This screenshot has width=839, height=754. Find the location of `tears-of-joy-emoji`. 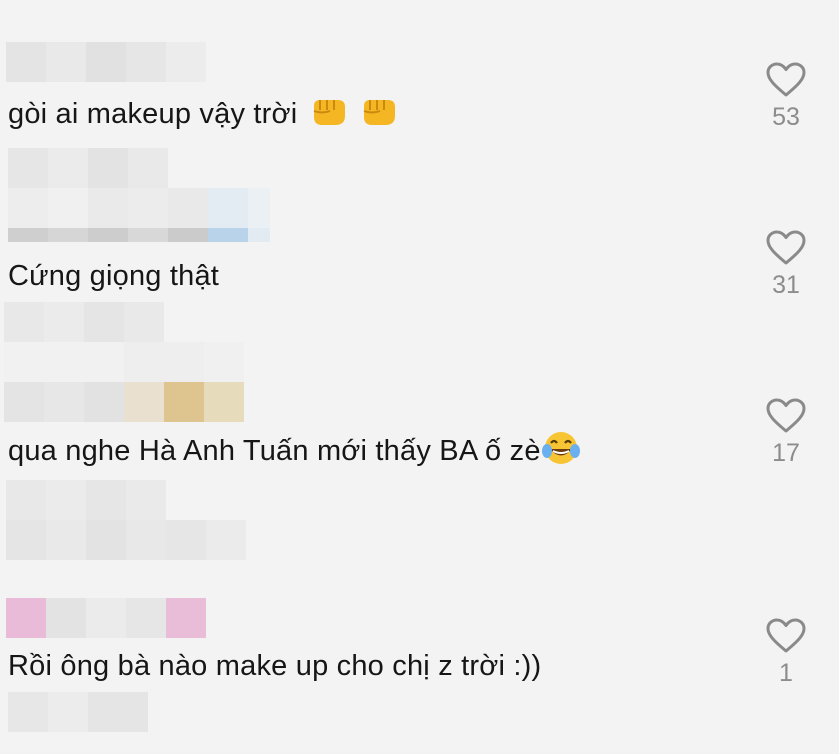

tears-of-joy-emoji is located at coordinates (561, 452).